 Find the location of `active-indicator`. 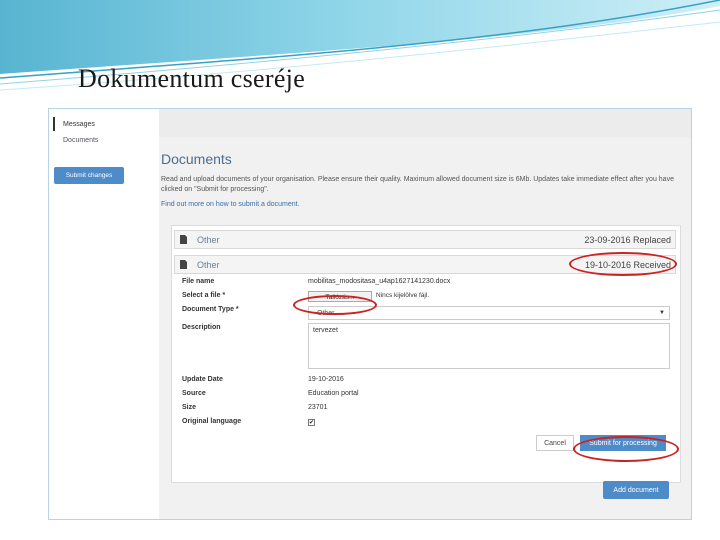

active-indicator is located at coordinates (54, 124).